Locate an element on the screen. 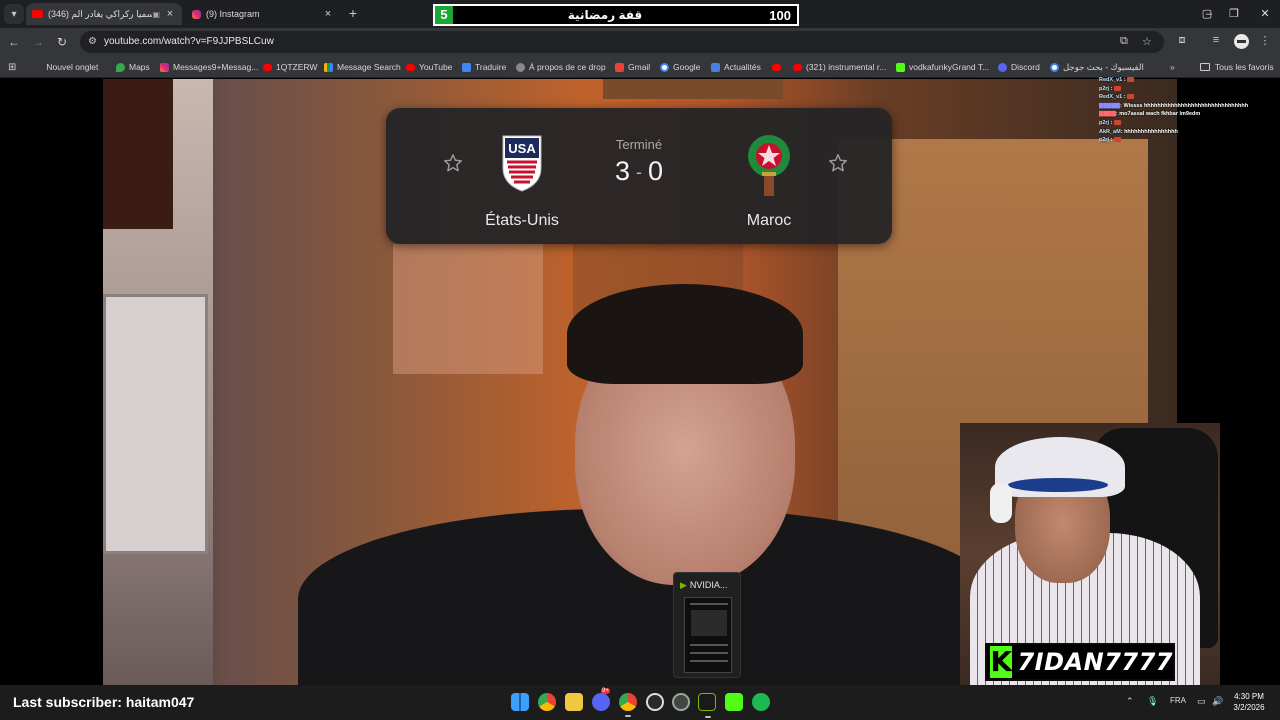 The image size is (1280, 720). system-clock: 4:30 PM 3/2/2026 is located at coordinates (1249, 702).